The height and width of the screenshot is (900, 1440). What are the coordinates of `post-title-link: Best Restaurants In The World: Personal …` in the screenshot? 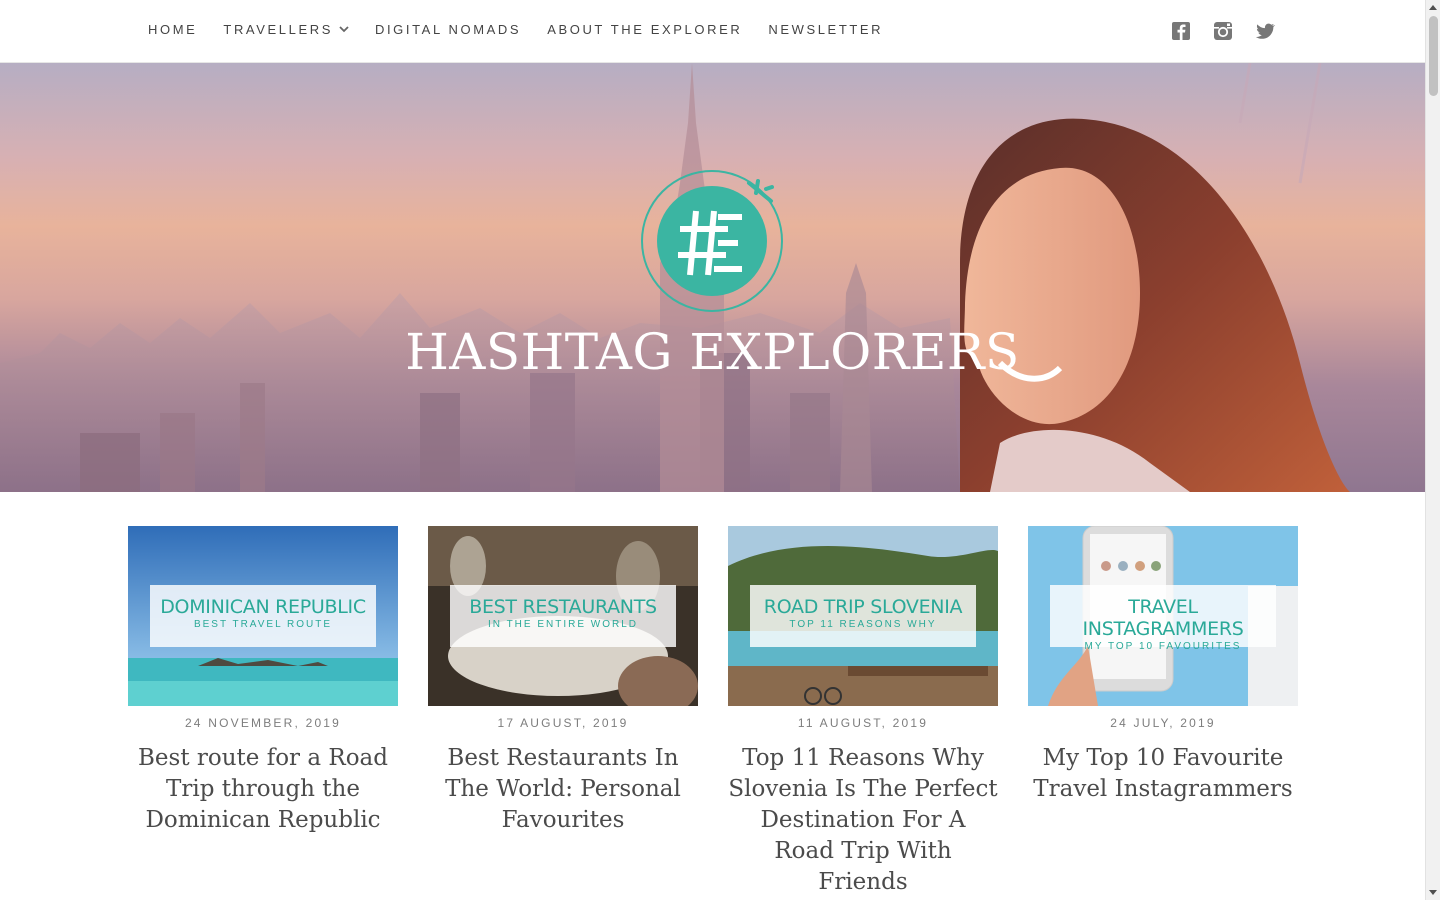 It's located at (563, 789).